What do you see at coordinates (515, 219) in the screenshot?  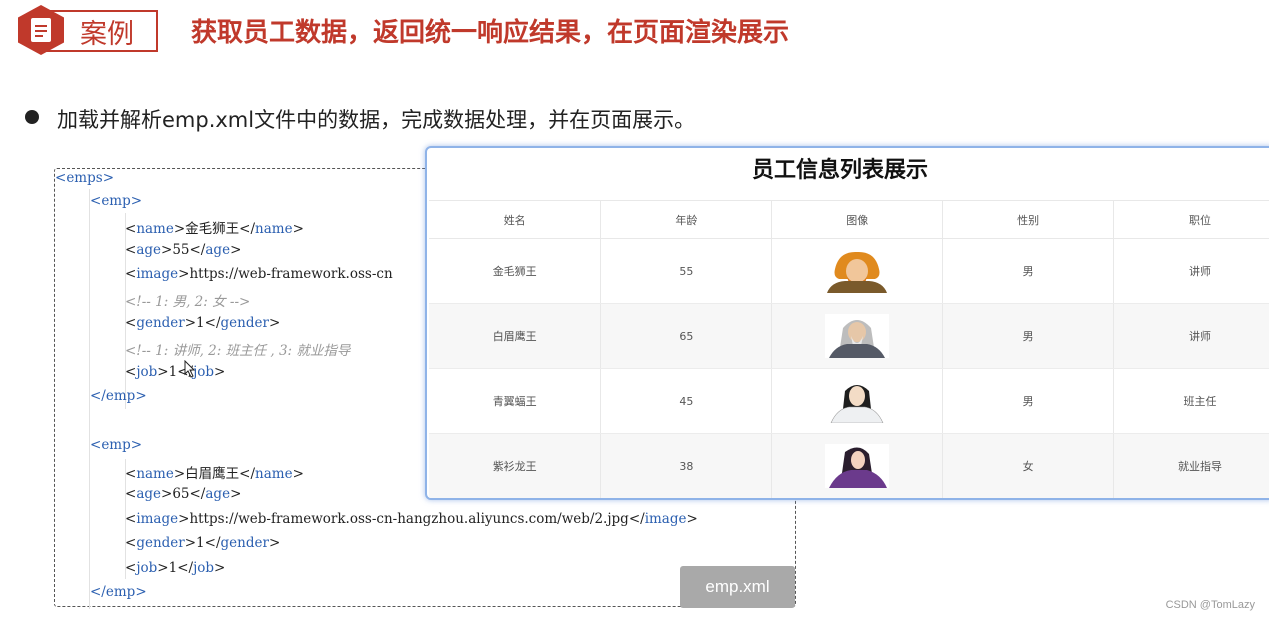 I see `column-header-name: 姓名` at bounding box center [515, 219].